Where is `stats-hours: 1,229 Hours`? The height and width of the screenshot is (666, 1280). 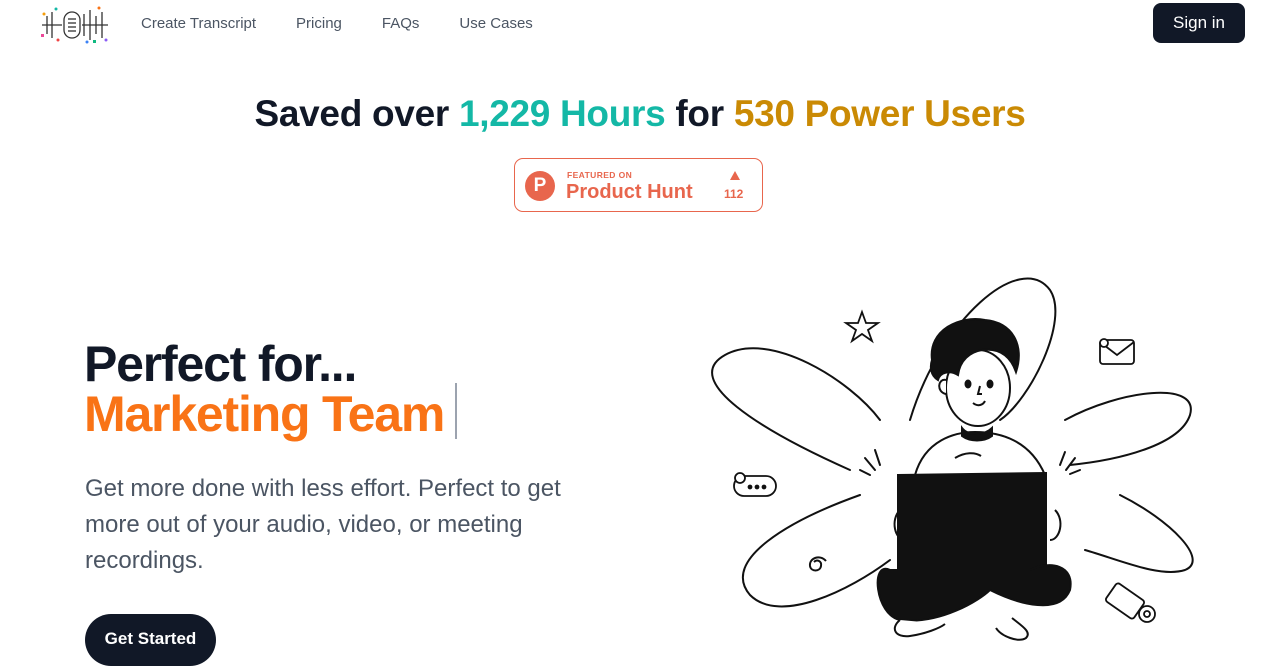
stats-hours: 1,229 Hours is located at coordinates (562, 113).